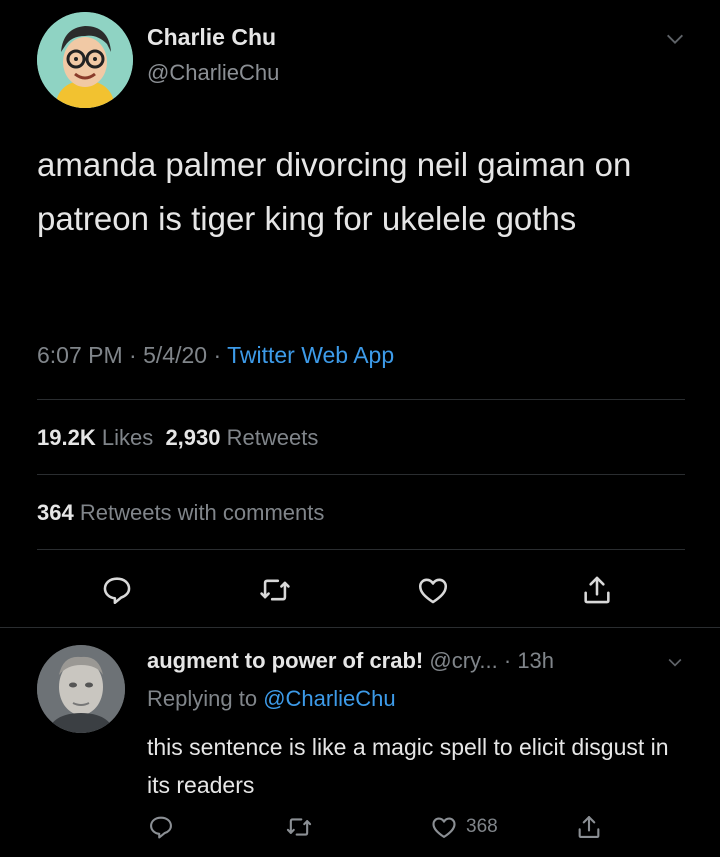  What do you see at coordinates (85, 60) in the screenshot?
I see `author-avatar` at bounding box center [85, 60].